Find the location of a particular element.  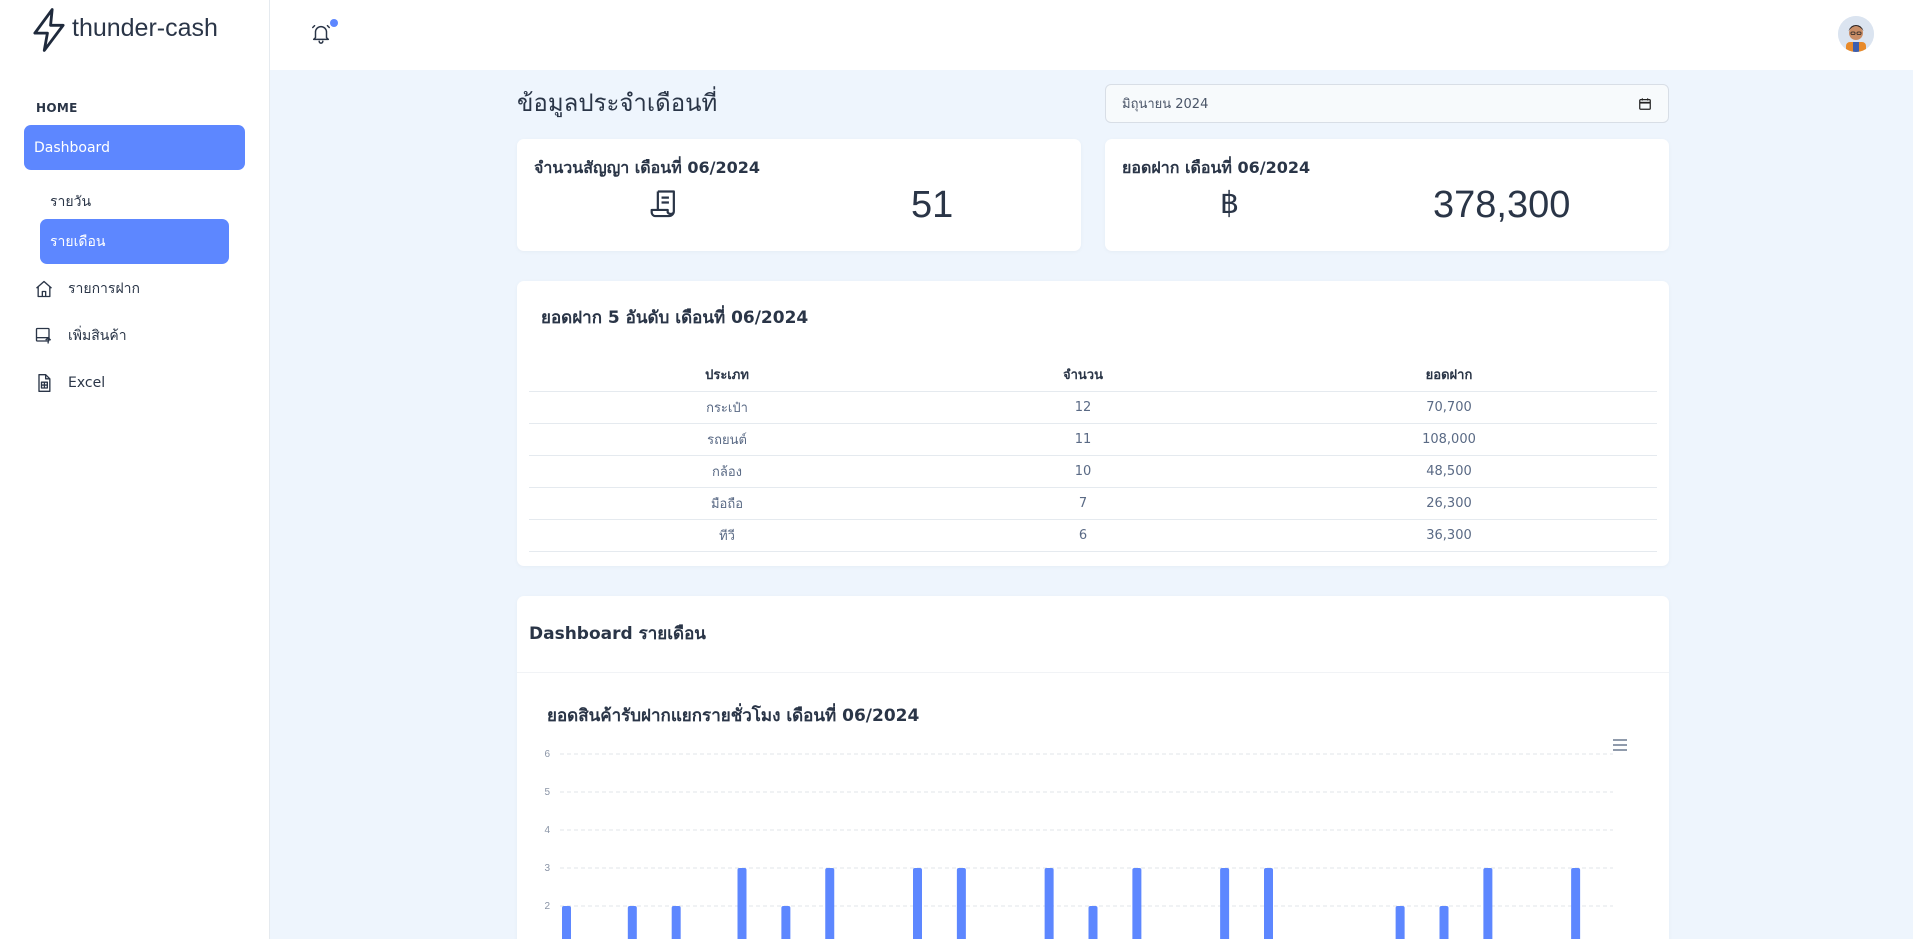

brand-logo: thunder-cash is located at coordinates (124, 30).